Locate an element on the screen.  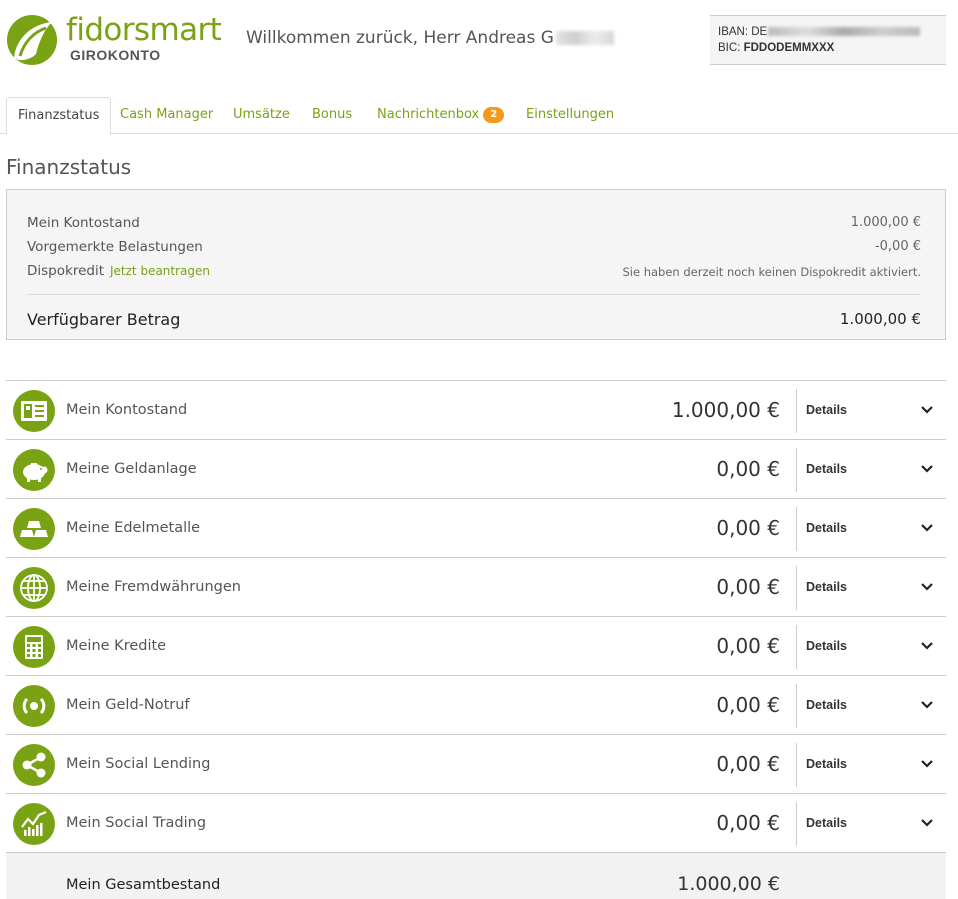
account-card-icon is located at coordinates (34, 411).